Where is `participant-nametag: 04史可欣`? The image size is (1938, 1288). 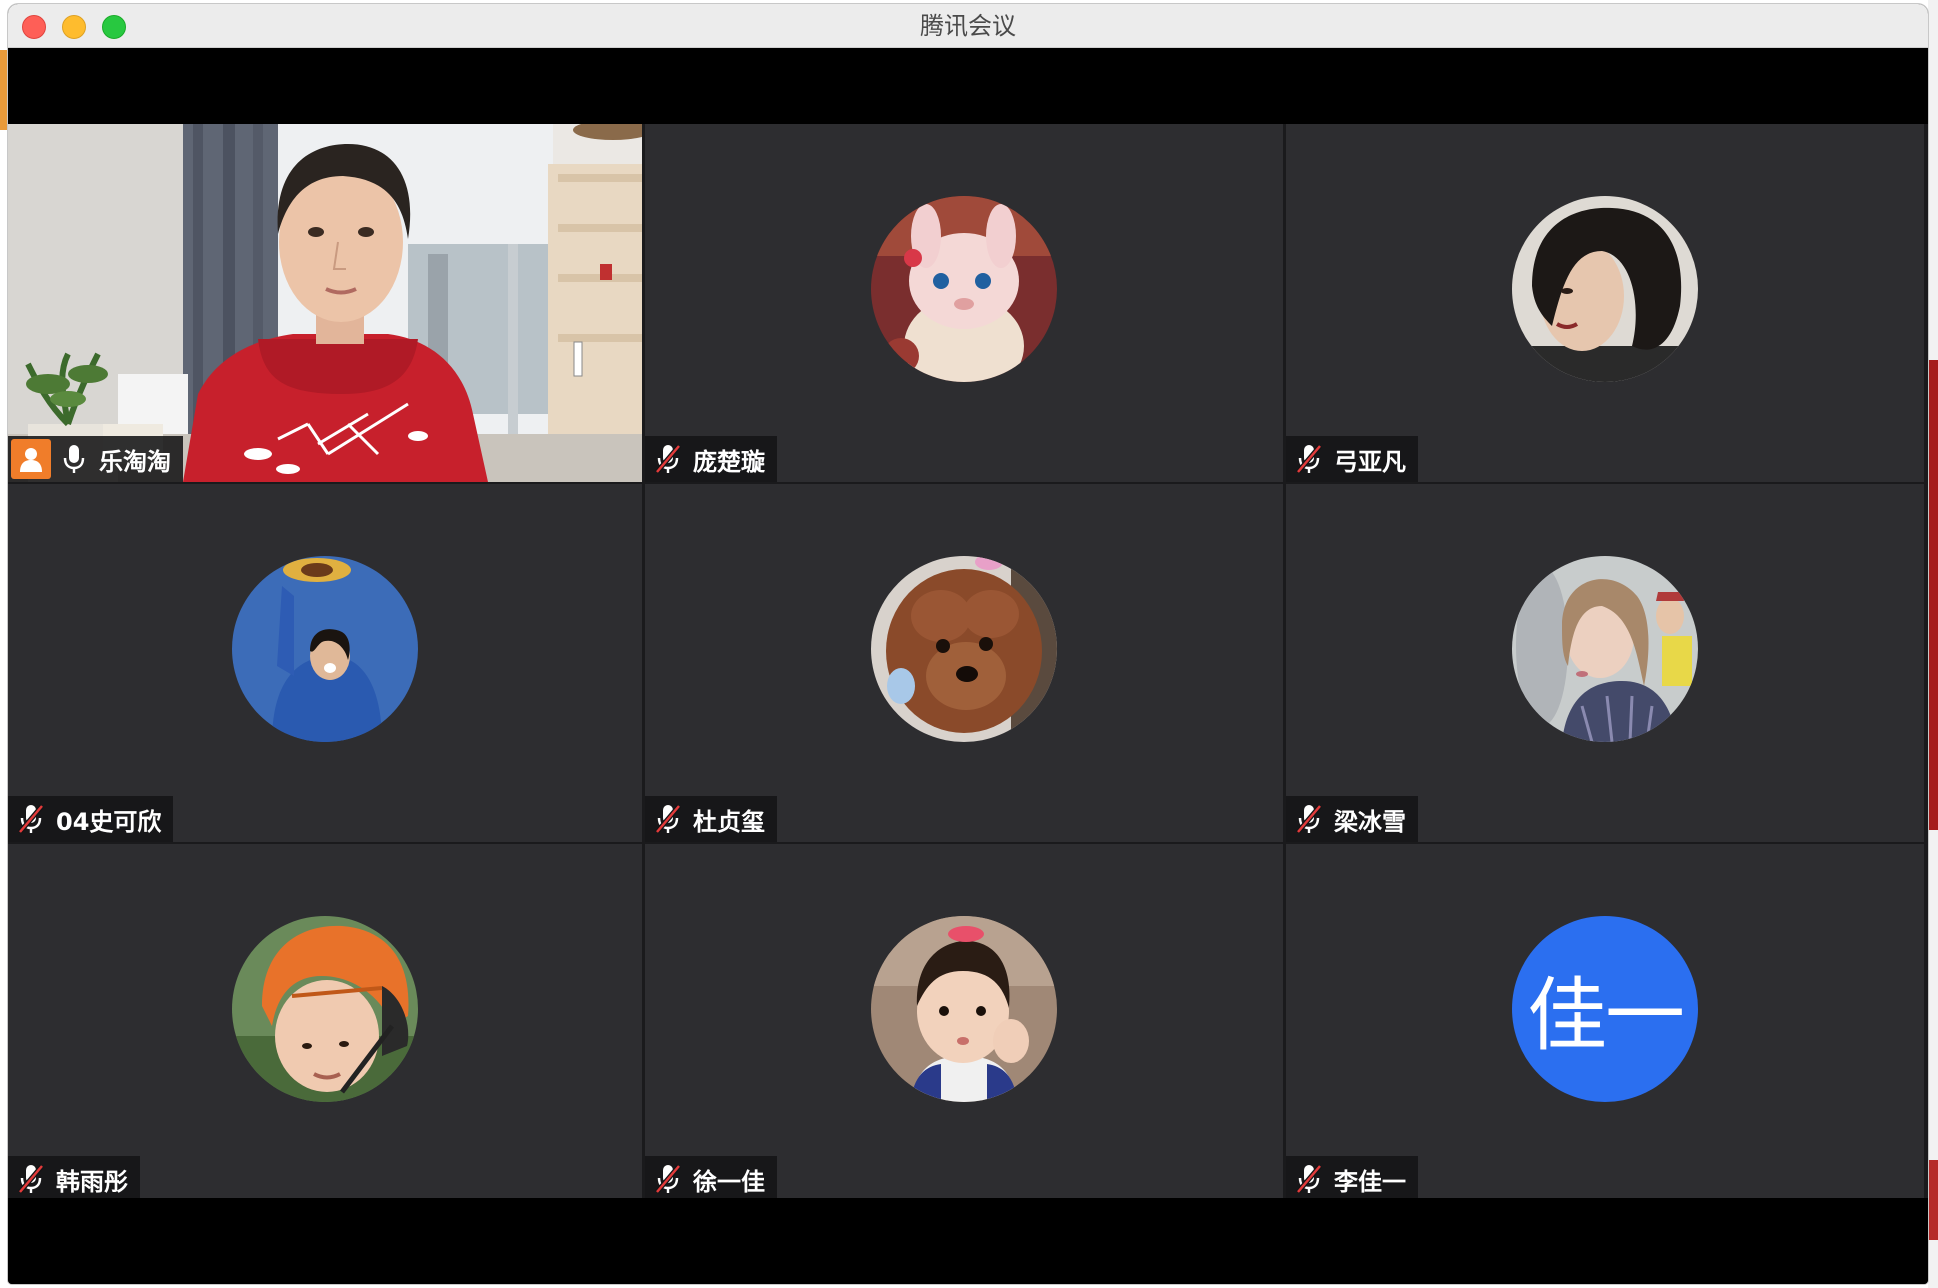 participant-nametag: 04史可欣 is located at coordinates (91, 819).